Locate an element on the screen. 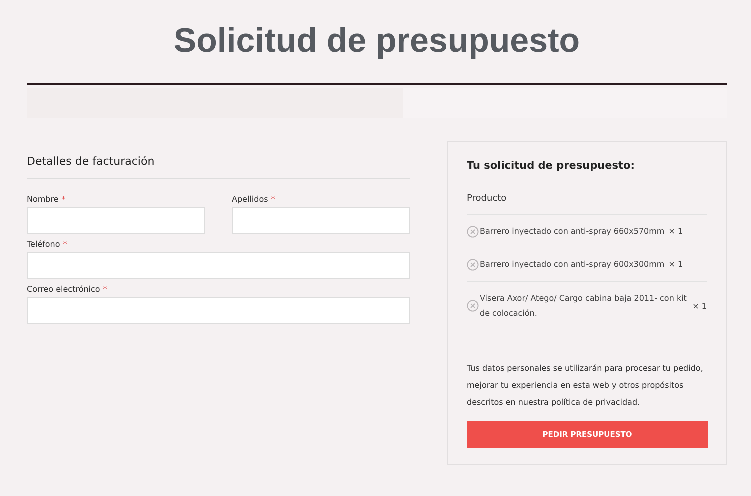 This screenshot has width=751, height=496. product-name: Barrero inyectado con anti-spray 600x300mm is located at coordinates (572, 265).